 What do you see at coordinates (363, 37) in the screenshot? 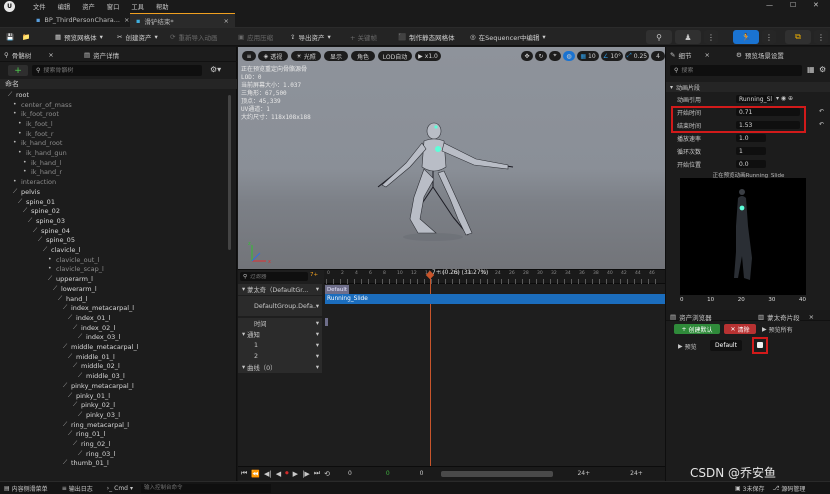
I see `add-key-button: + 关键帧` at bounding box center [363, 37].